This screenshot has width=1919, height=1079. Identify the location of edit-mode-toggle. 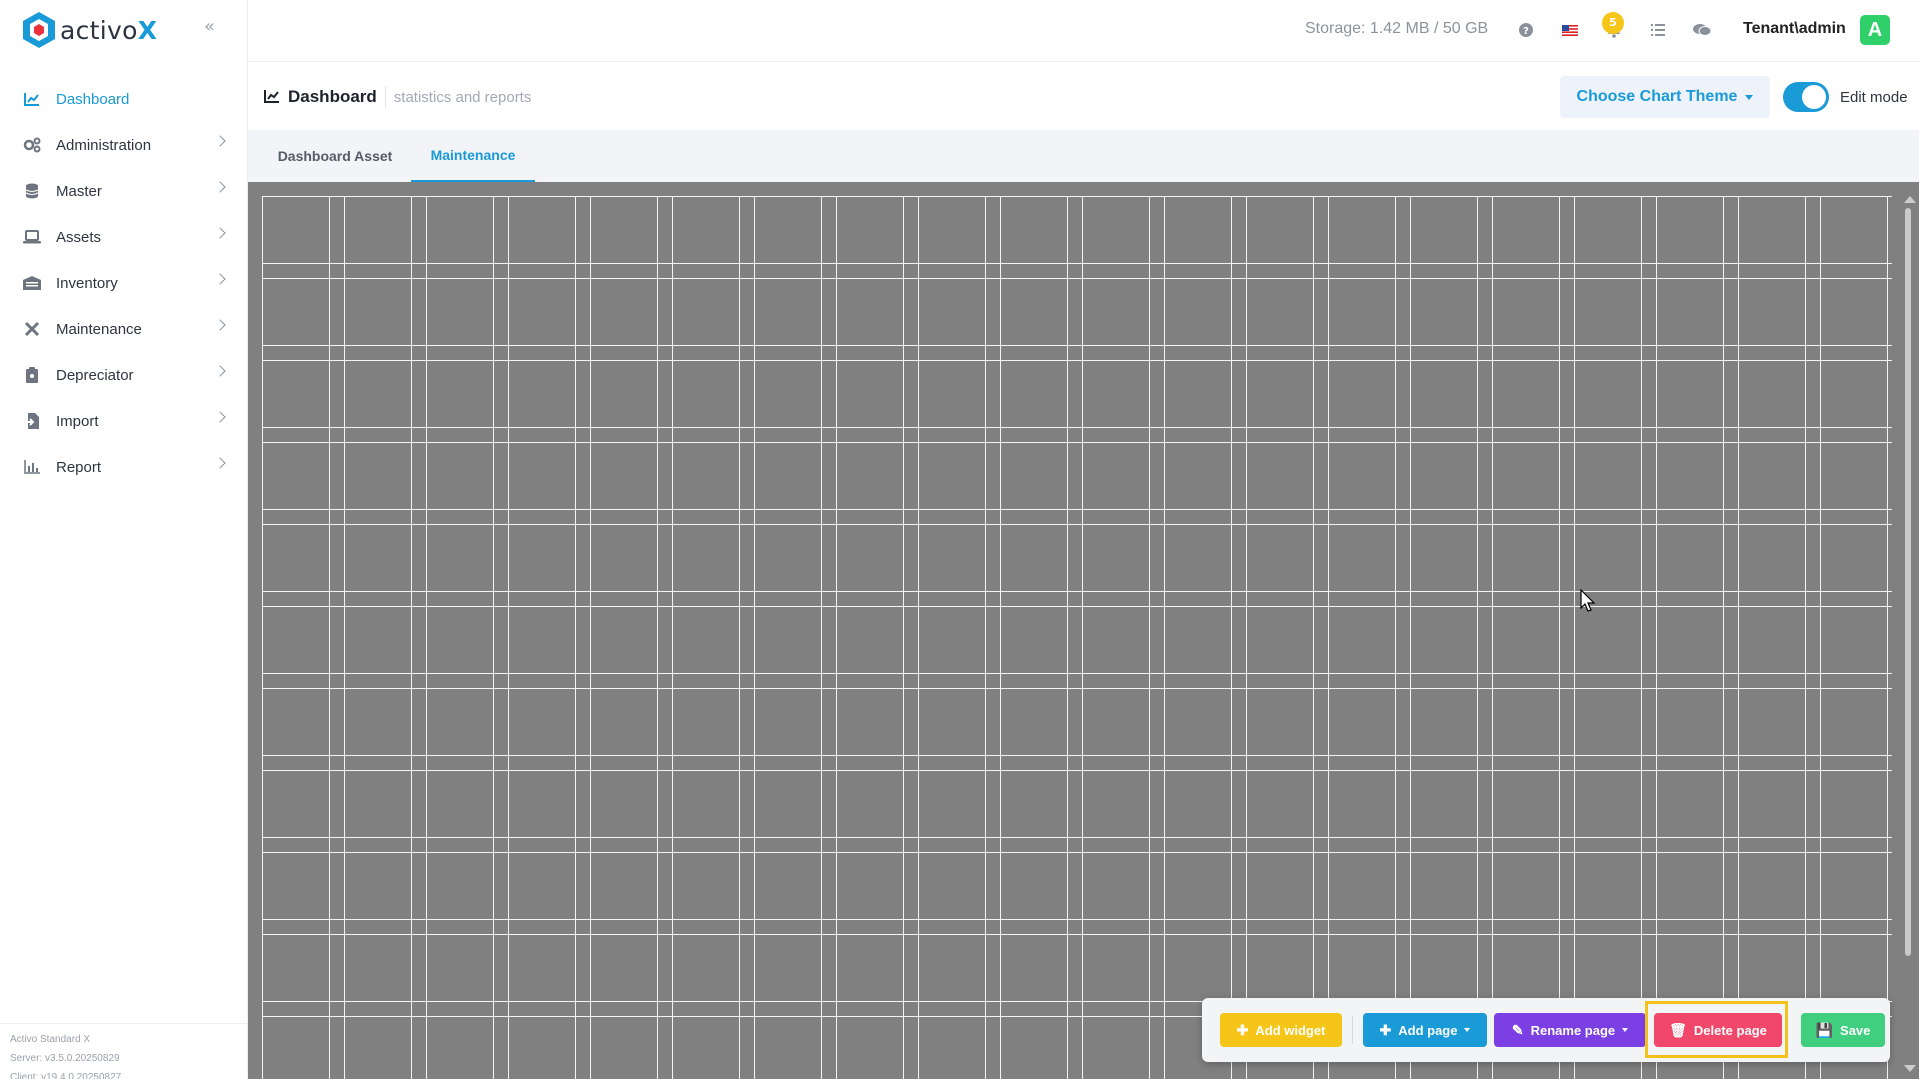
(1806, 97).